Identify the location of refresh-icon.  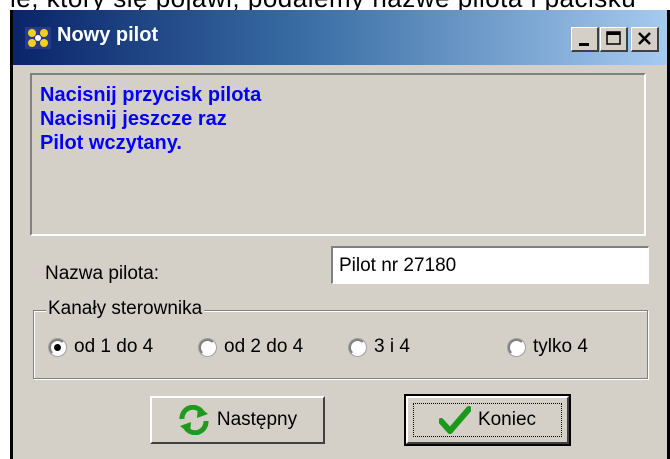
(194, 420).